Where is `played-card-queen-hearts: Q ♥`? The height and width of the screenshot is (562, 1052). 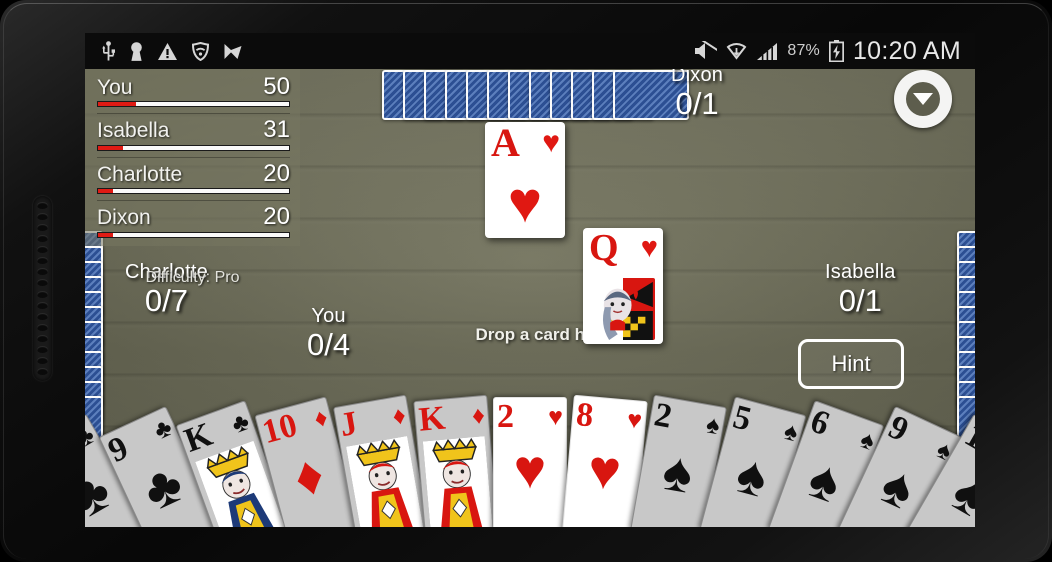
played-card-queen-hearts: Q ♥ is located at coordinates (623, 286).